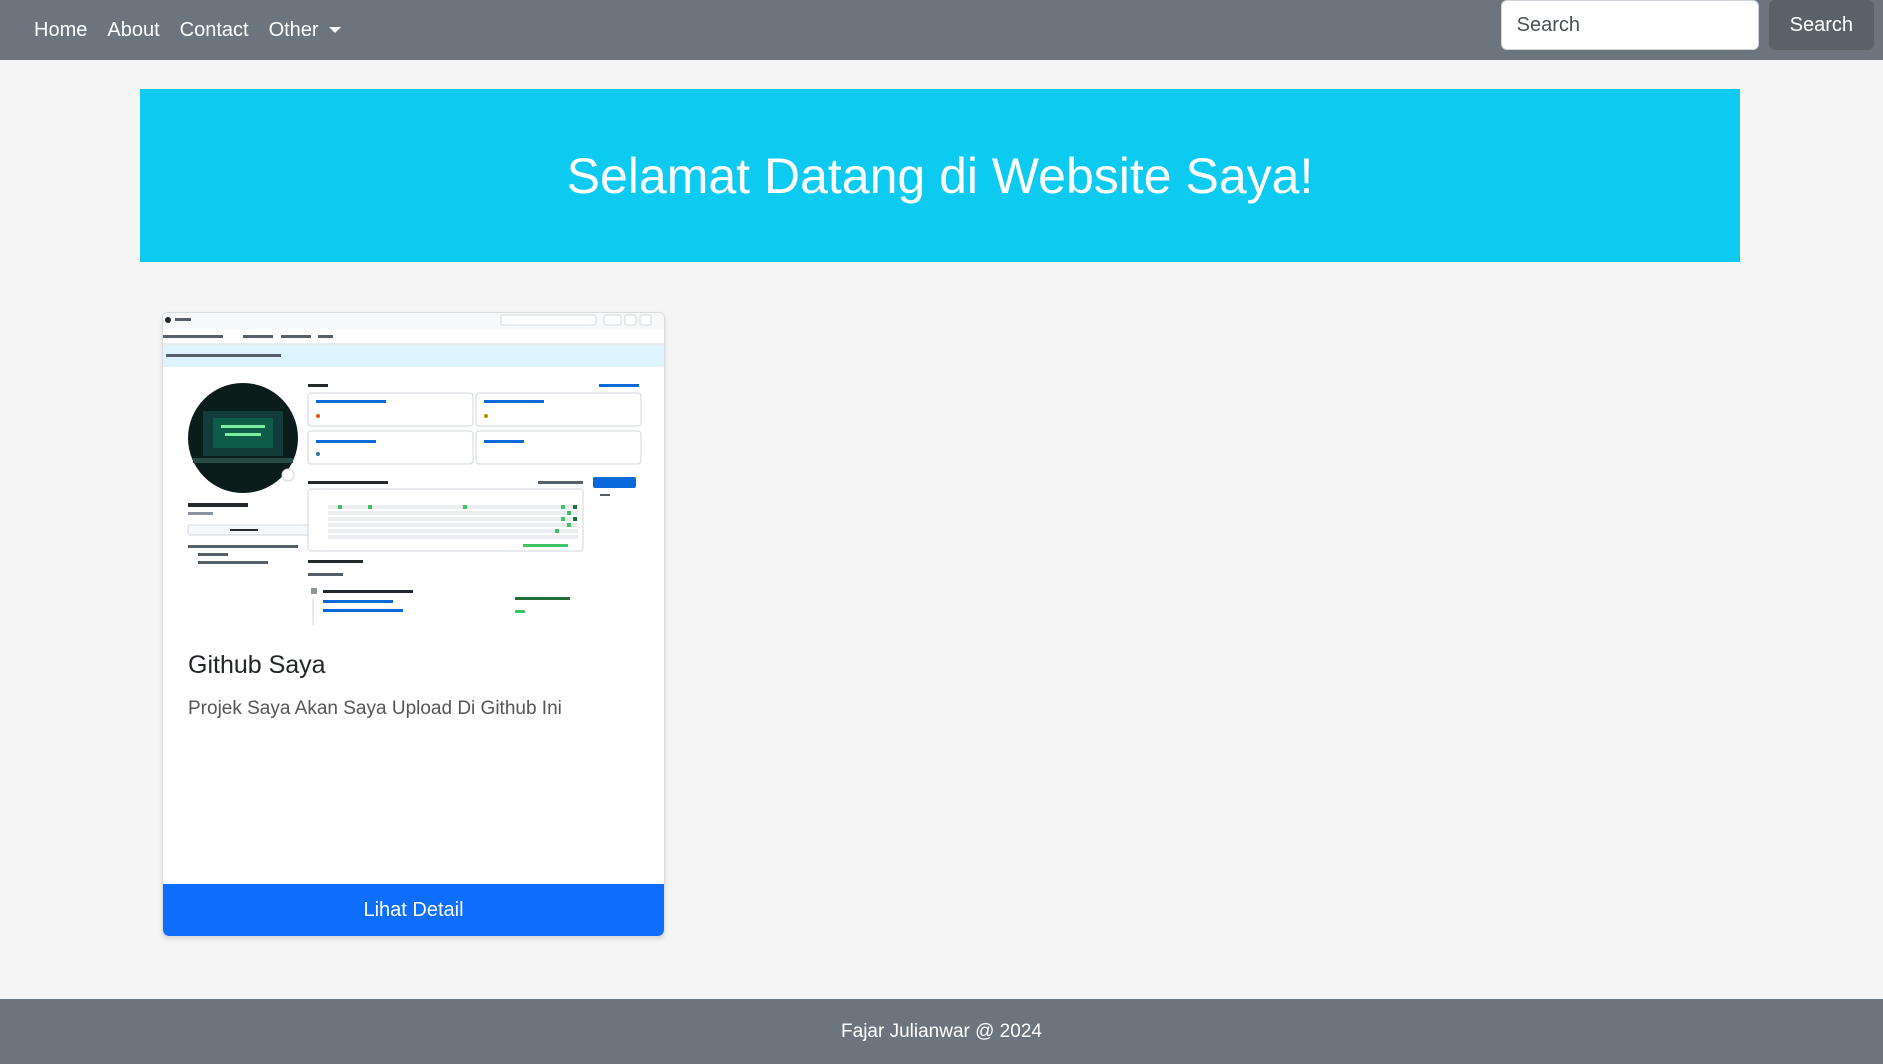 The height and width of the screenshot is (1064, 1883). I want to click on hero-title: Selamat Datang di Website Saya!, so click(940, 175).